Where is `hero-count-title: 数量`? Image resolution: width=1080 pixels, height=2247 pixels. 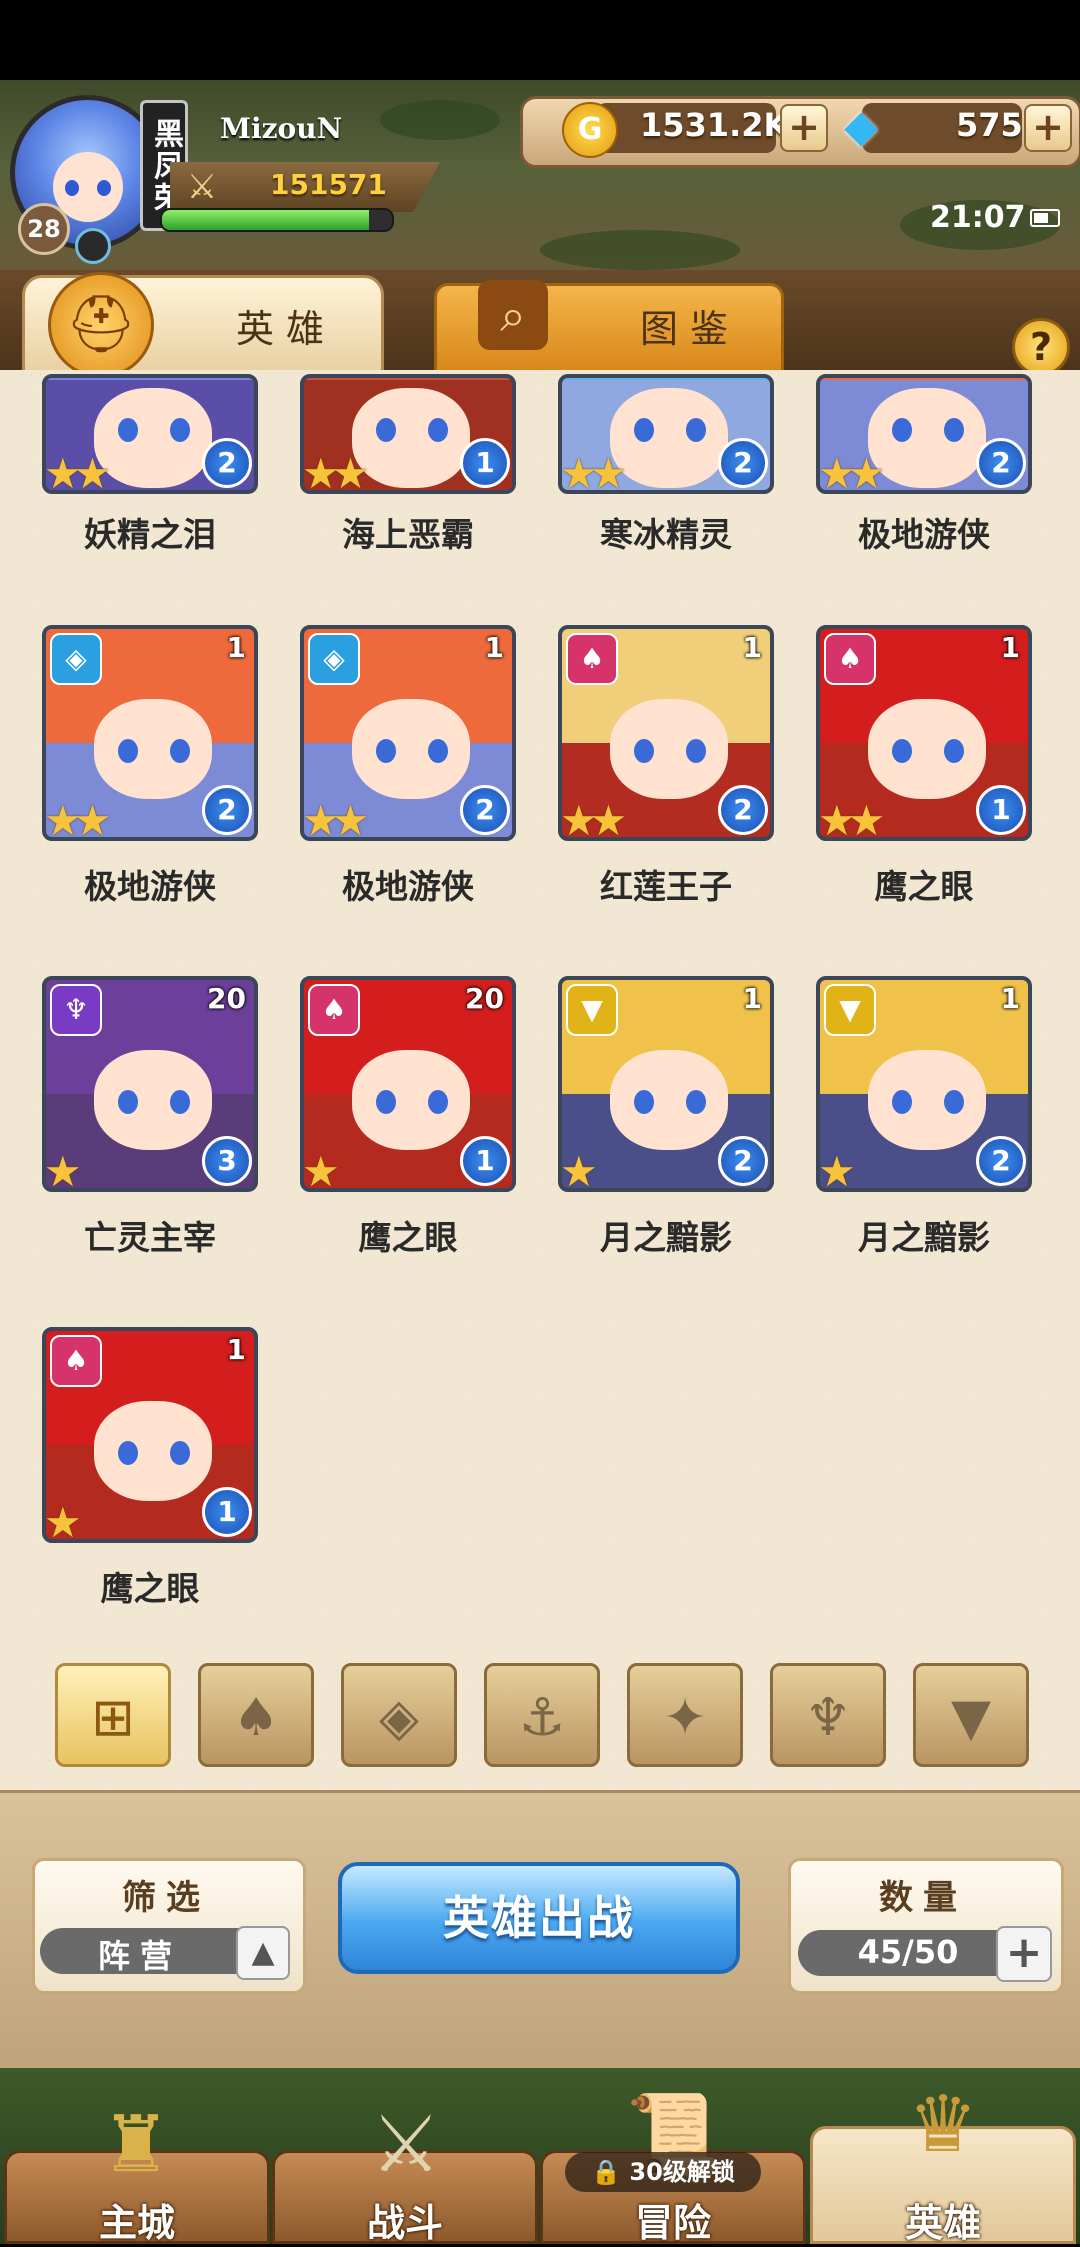 hero-count-title: 数量 is located at coordinates (923, 1898).